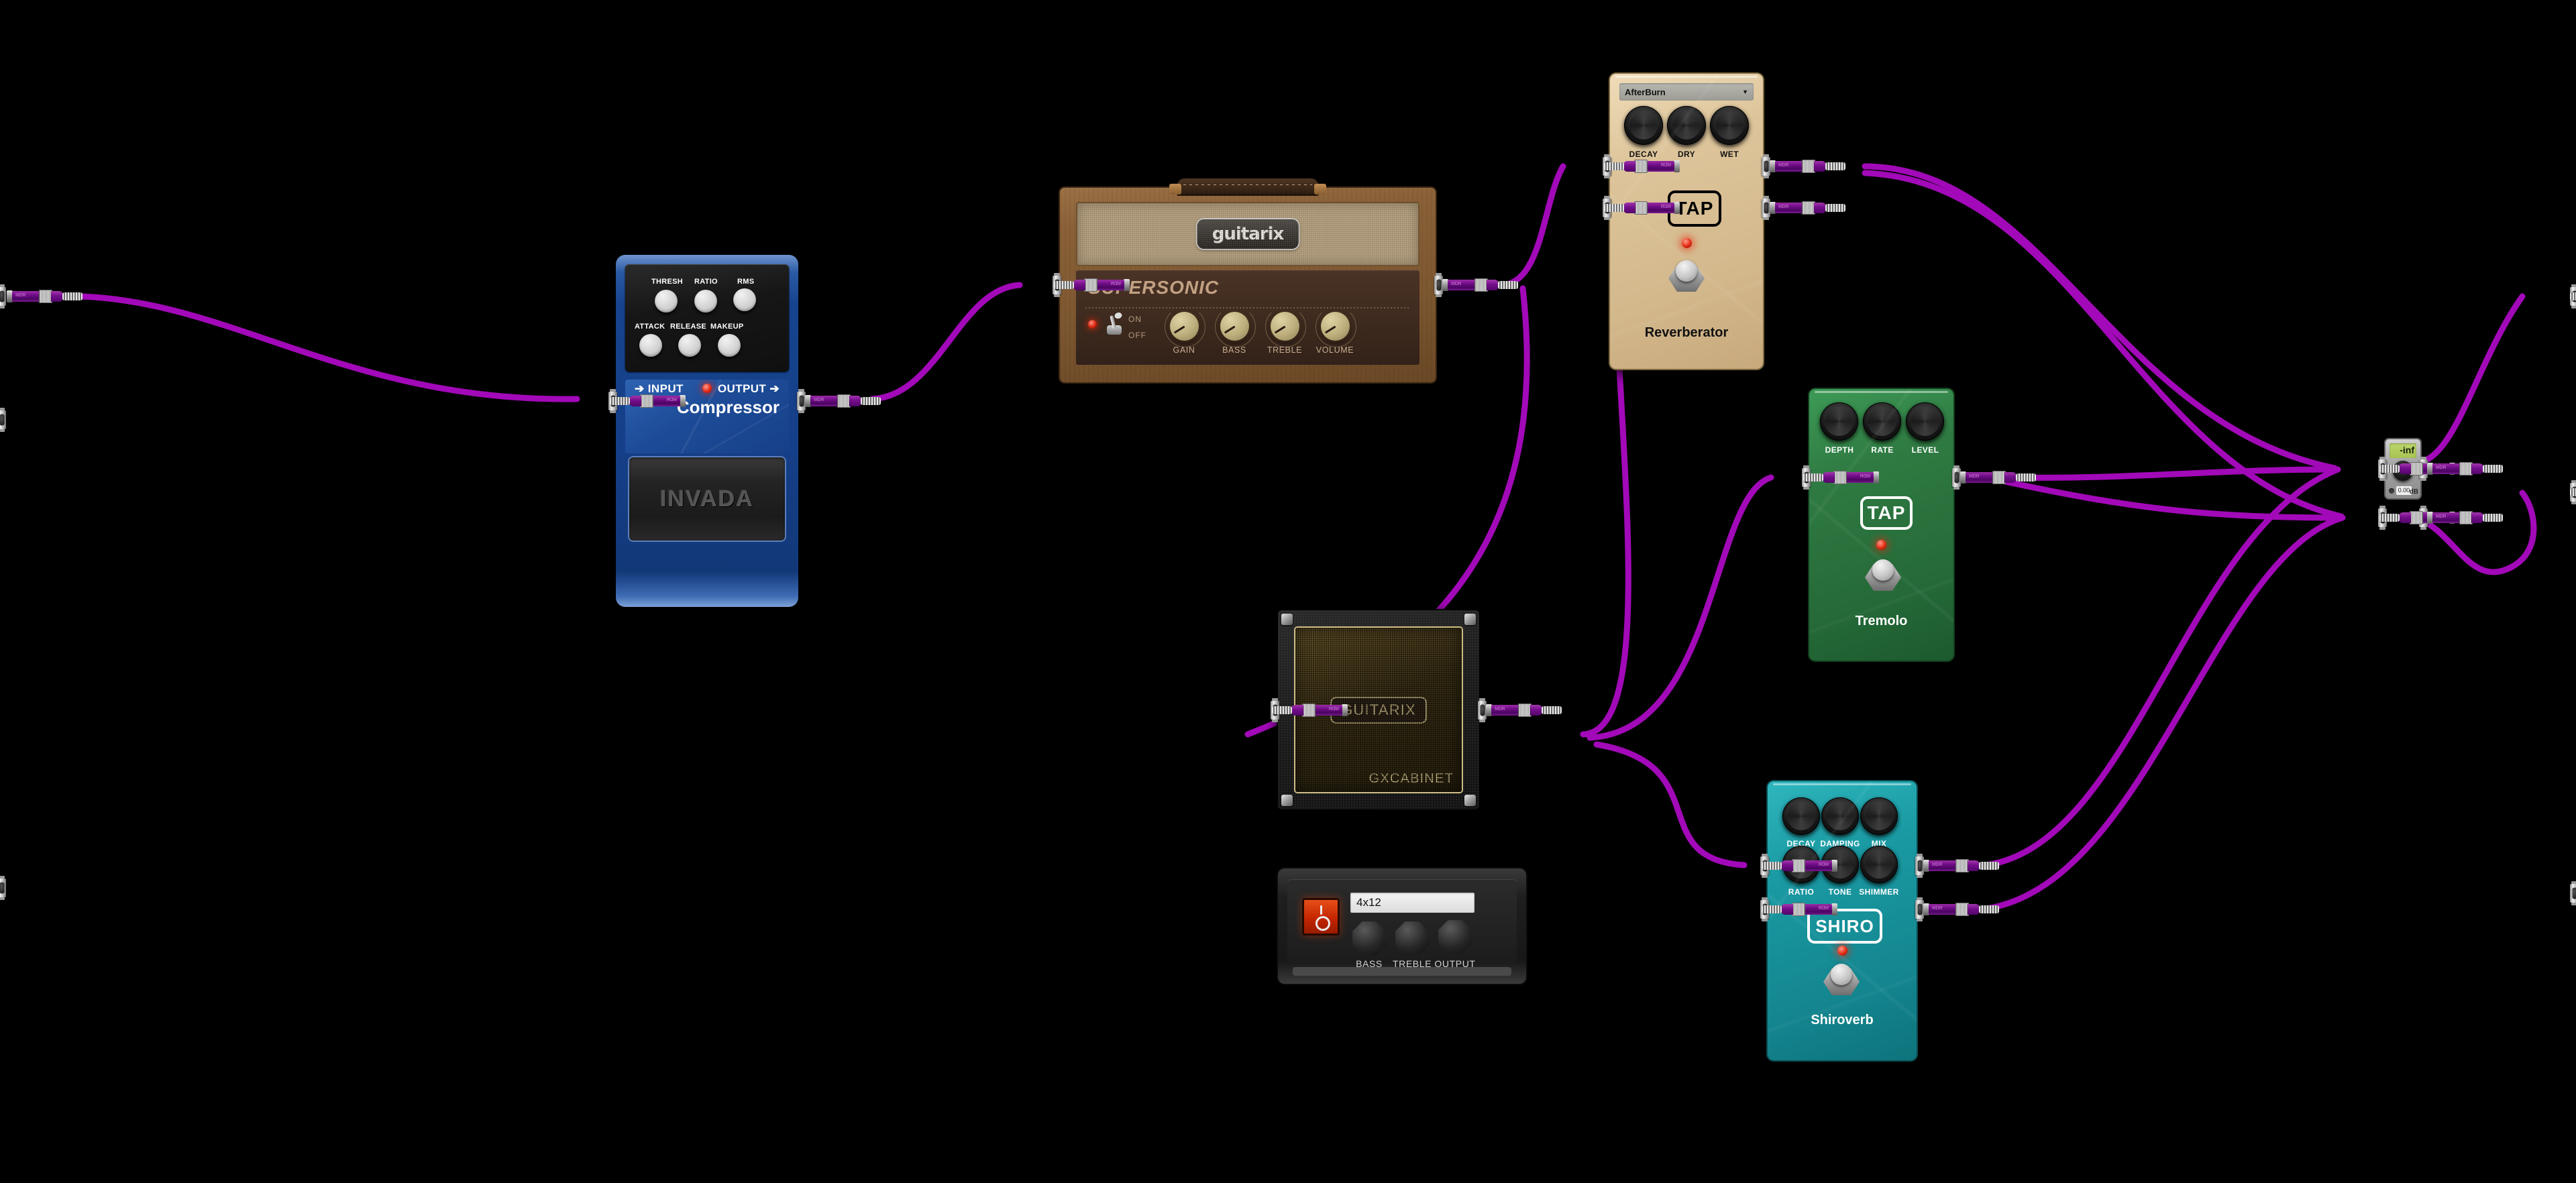 Image resolution: width=2576 pixels, height=1183 pixels. I want to click on cable-plug-amp-in: MDR, so click(1092, 285).